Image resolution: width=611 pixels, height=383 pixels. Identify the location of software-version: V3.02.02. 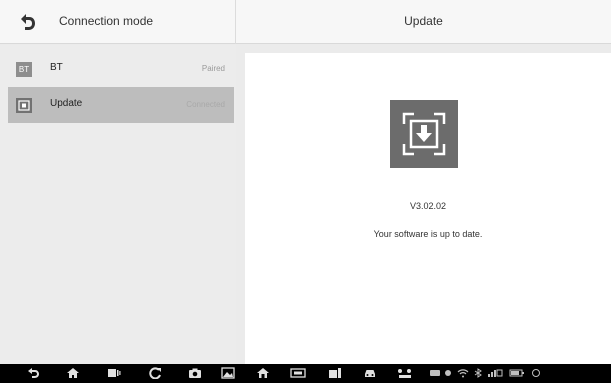
(428, 206).